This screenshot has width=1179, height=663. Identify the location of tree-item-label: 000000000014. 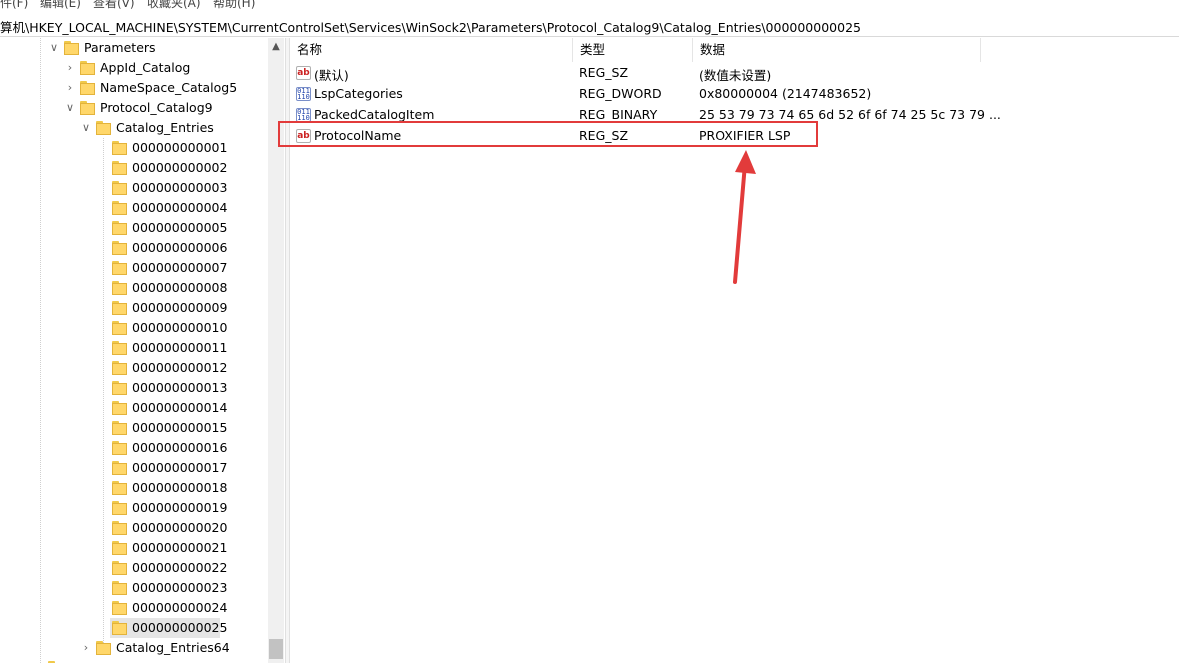
(180, 407).